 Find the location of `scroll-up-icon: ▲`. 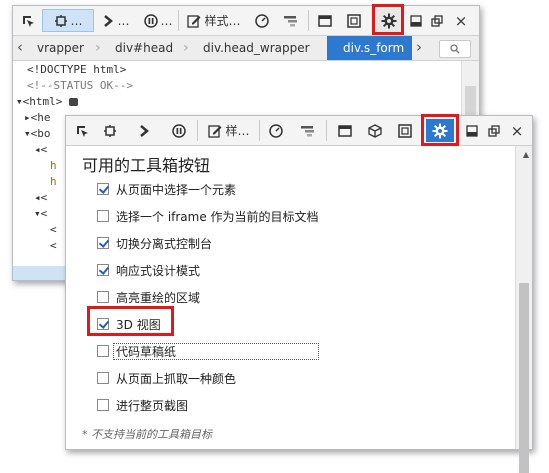

scroll-up-icon: ▲ is located at coordinates (526, 154).